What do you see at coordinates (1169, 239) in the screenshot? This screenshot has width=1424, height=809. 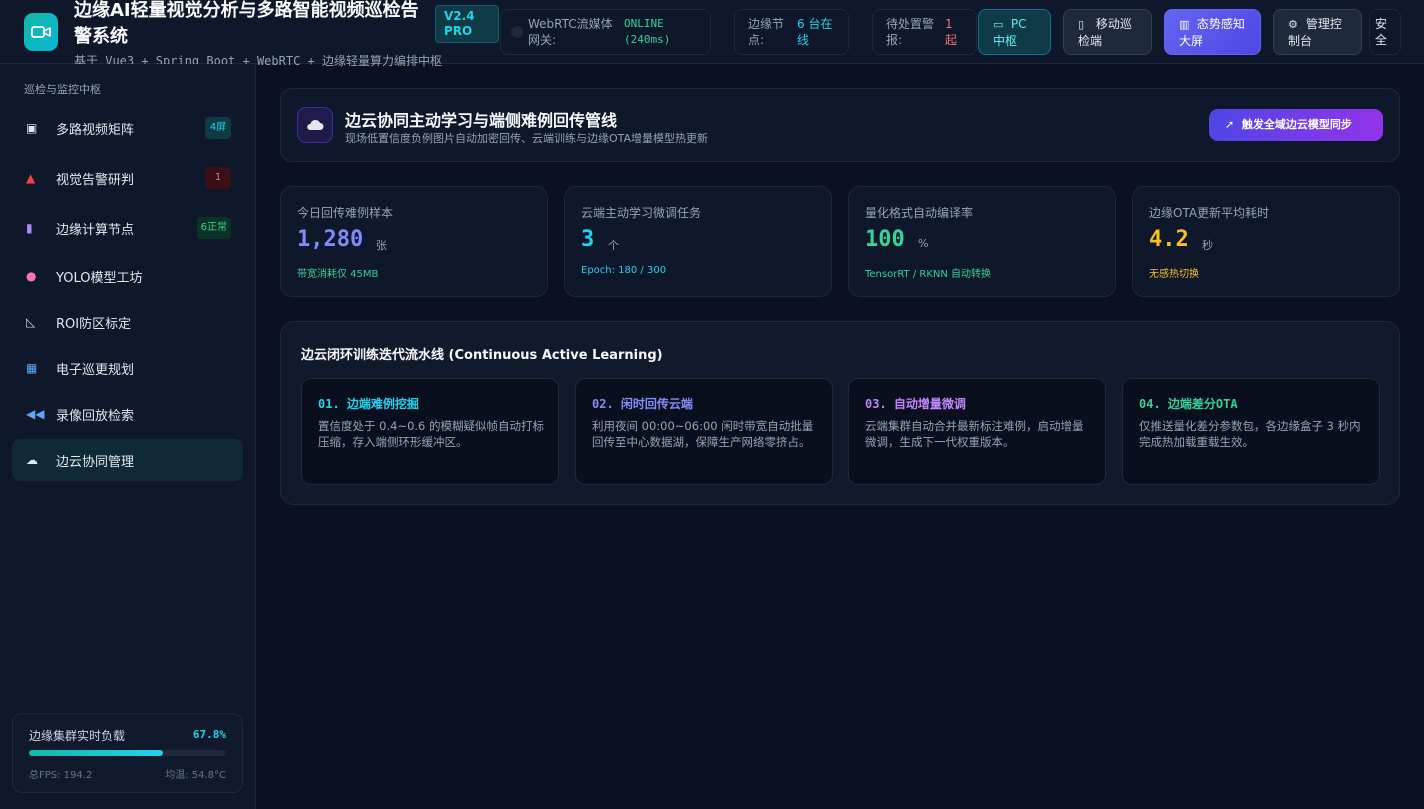 I see `stat-value: 4.2` at bounding box center [1169, 239].